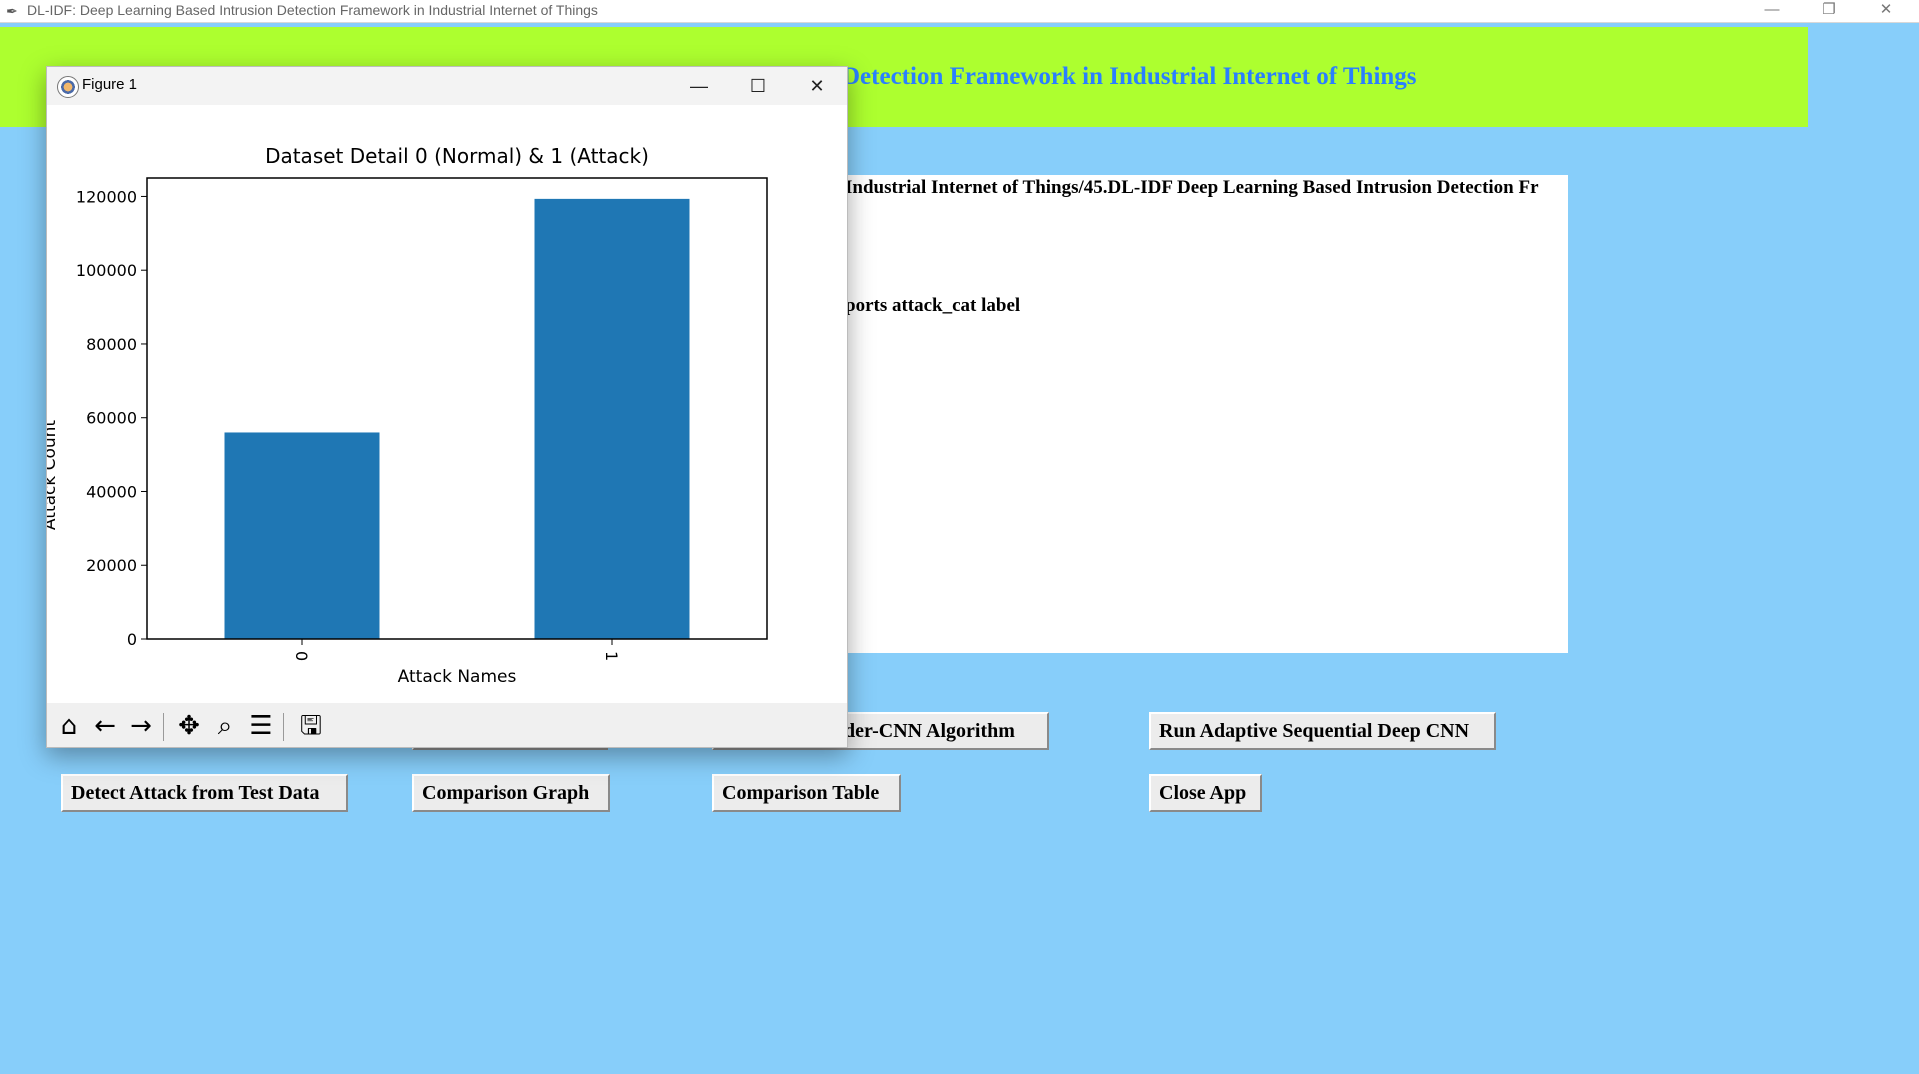 The width and height of the screenshot is (1919, 1074). I want to click on close-app-button: Close App, so click(1205, 793).